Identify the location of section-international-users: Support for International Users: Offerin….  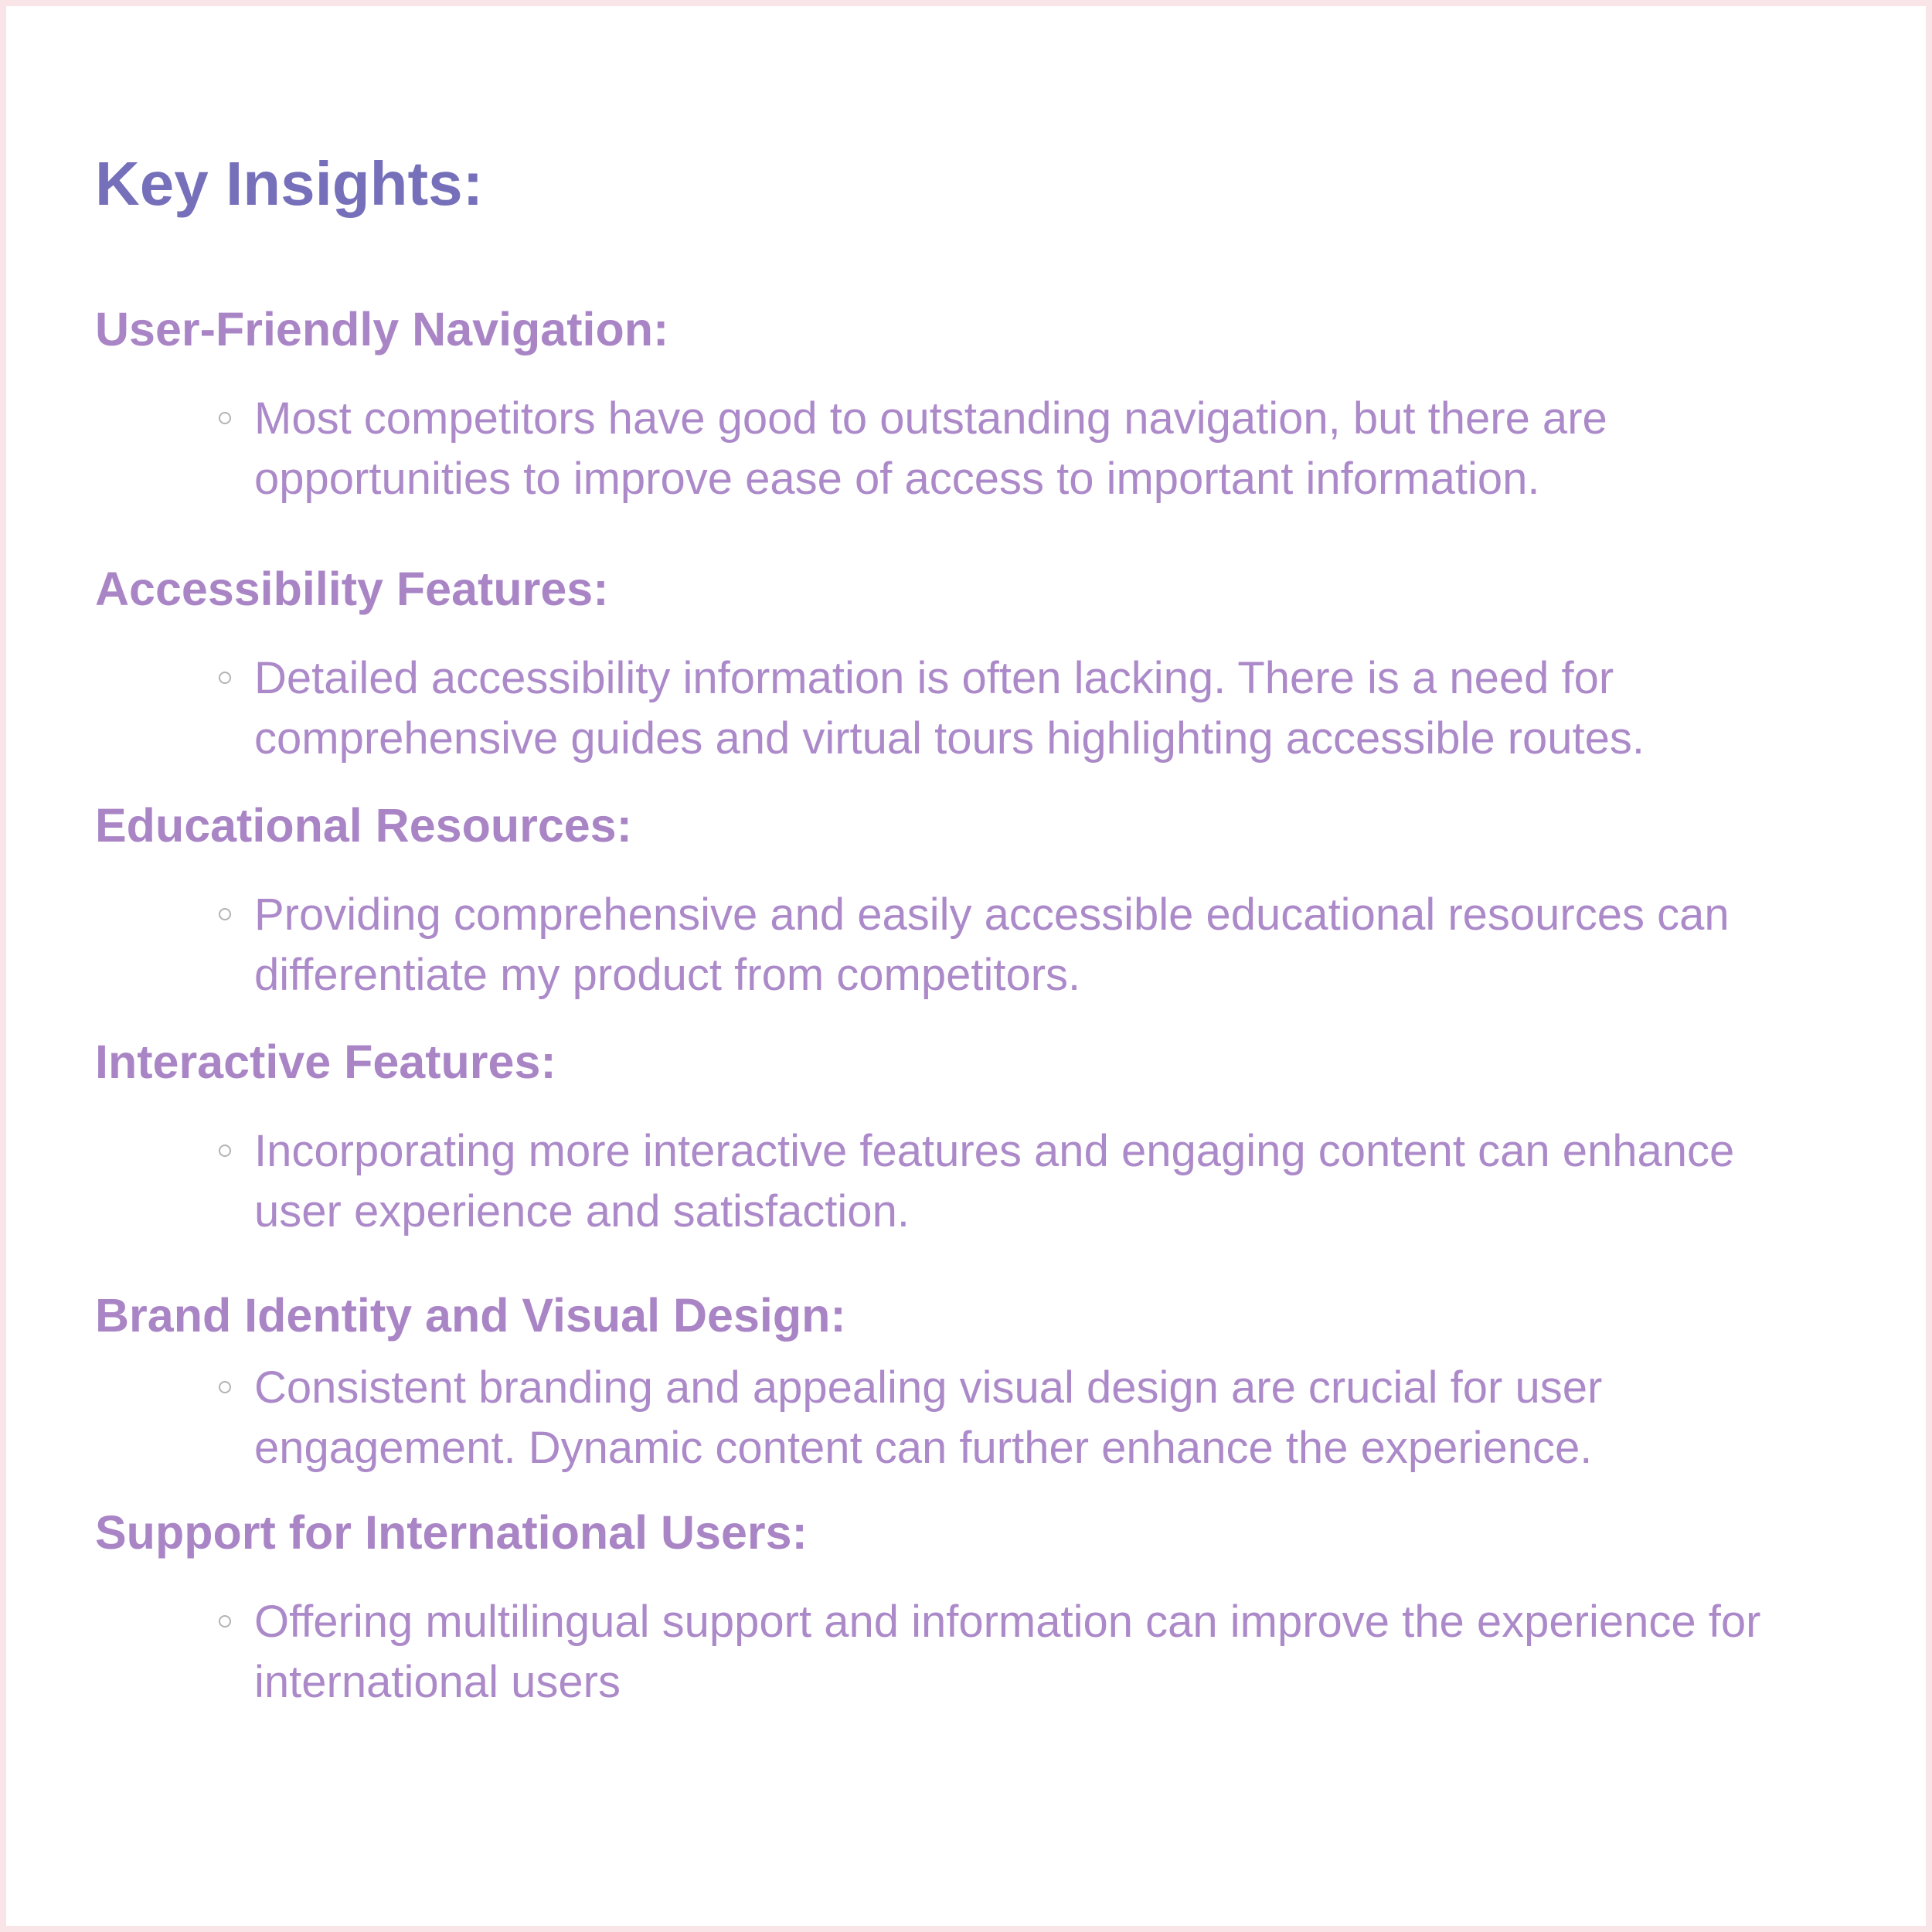
(980, 1611).